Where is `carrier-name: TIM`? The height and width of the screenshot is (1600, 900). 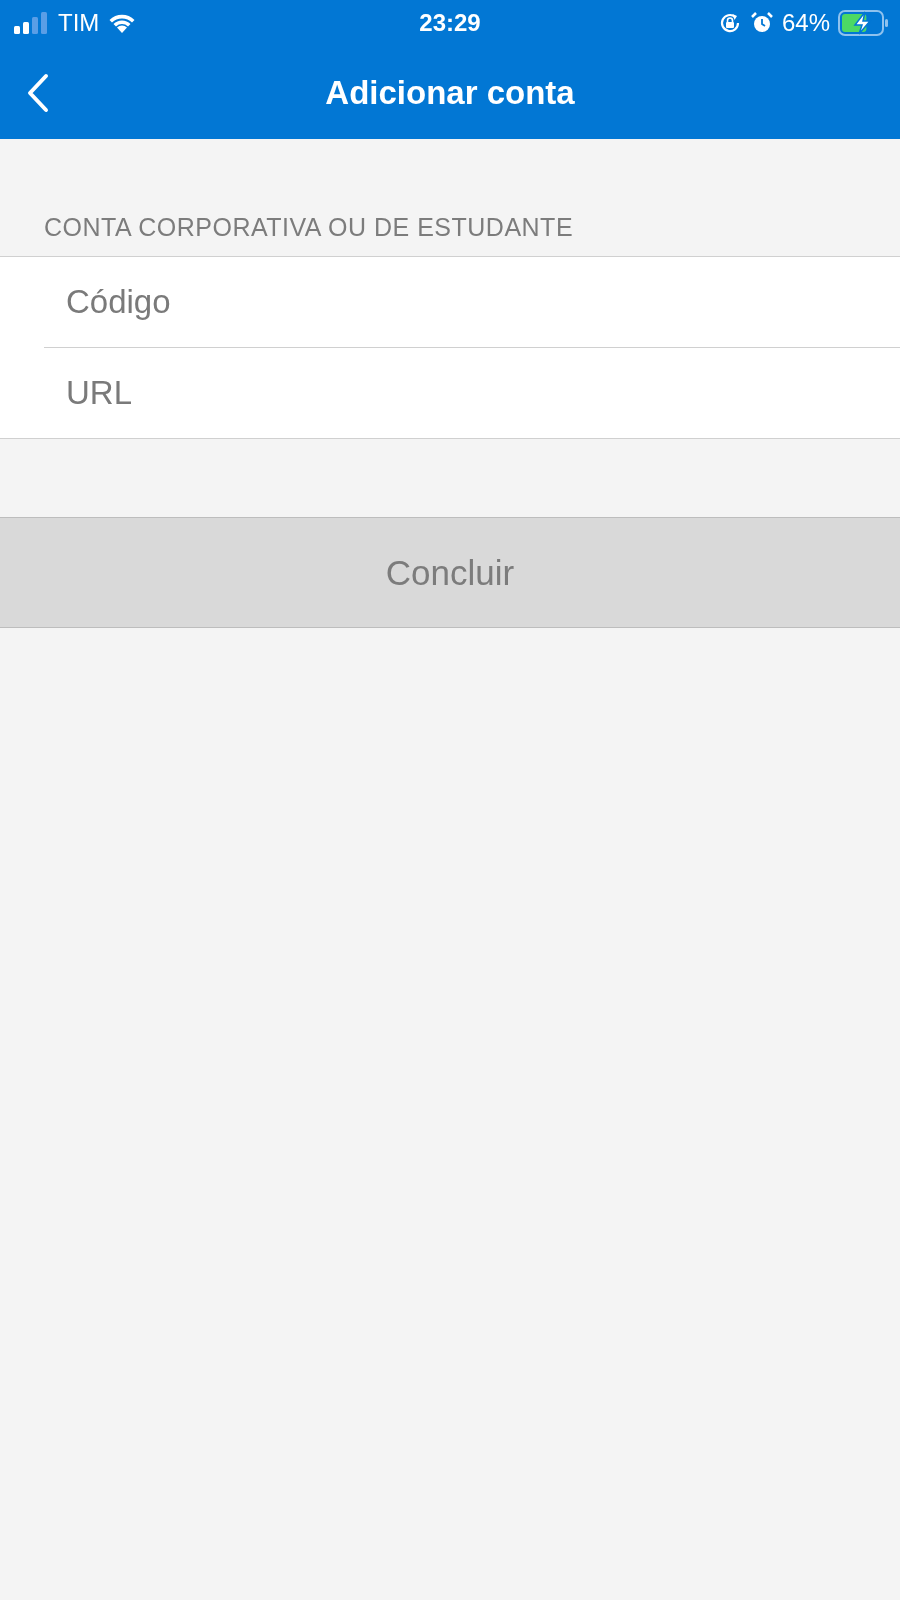
carrier-name: TIM is located at coordinates (79, 23).